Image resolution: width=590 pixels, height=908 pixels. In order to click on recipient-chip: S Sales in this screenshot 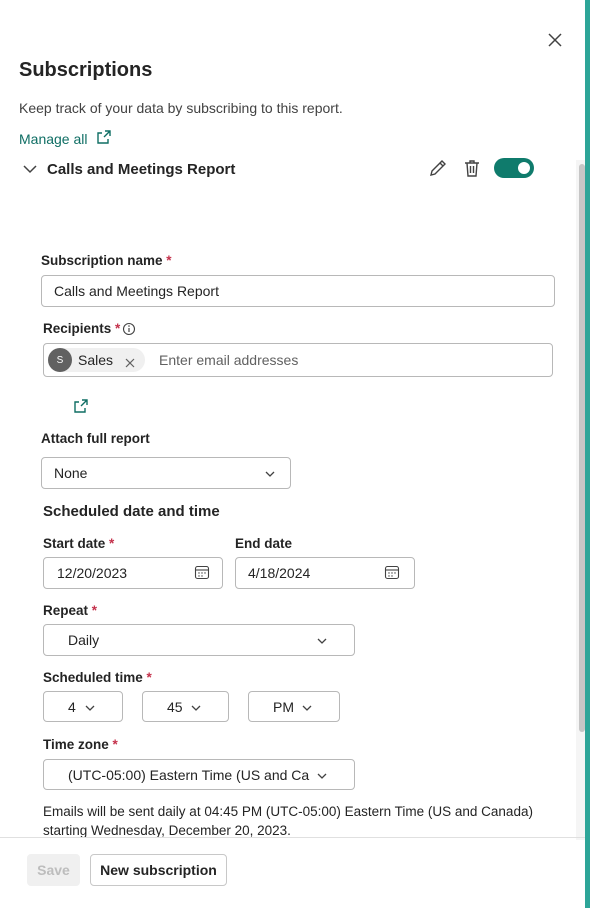, I will do `click(97, 360)`.